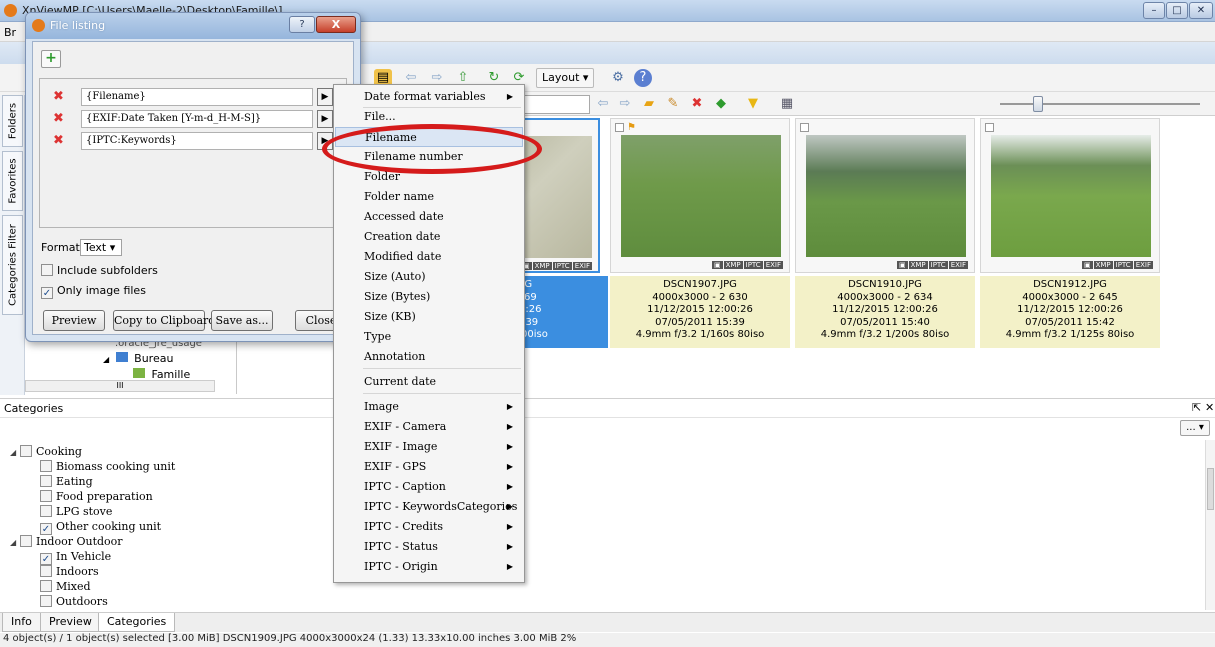  Describe the element at coordinates (21, 622) in the screenshot. I see `tab-info: Info` at that location.